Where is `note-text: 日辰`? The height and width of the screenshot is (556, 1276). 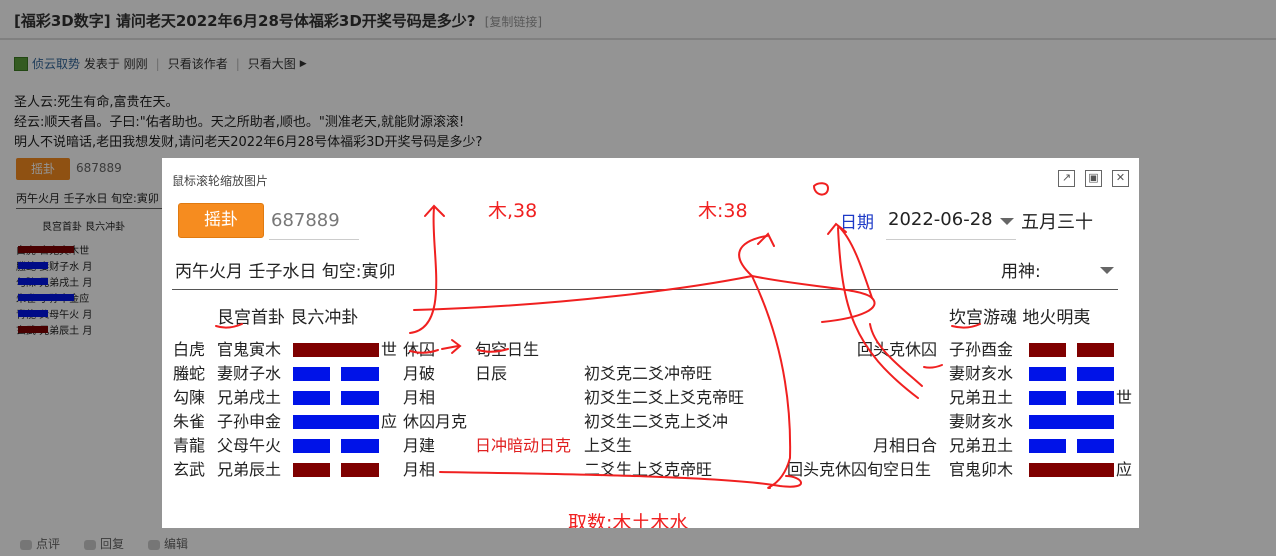
note-text: 日辰 is located at coordinates (491, 373).